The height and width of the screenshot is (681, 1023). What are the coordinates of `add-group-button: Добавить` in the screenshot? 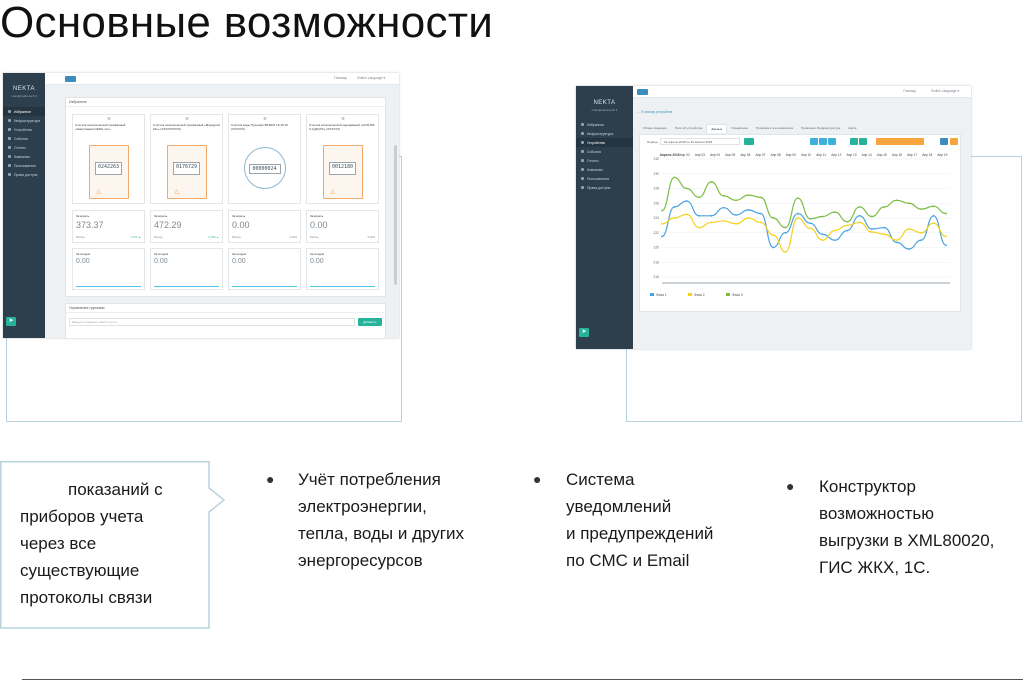 It's located at (370, 322).